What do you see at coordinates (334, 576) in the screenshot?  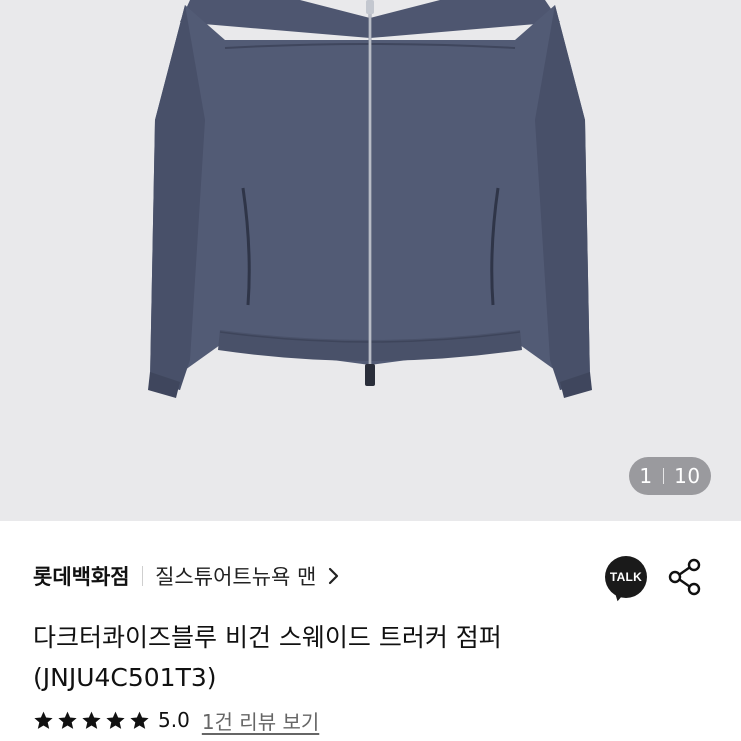 I see `chevron-right-icon` at bounding box center [334, 576].